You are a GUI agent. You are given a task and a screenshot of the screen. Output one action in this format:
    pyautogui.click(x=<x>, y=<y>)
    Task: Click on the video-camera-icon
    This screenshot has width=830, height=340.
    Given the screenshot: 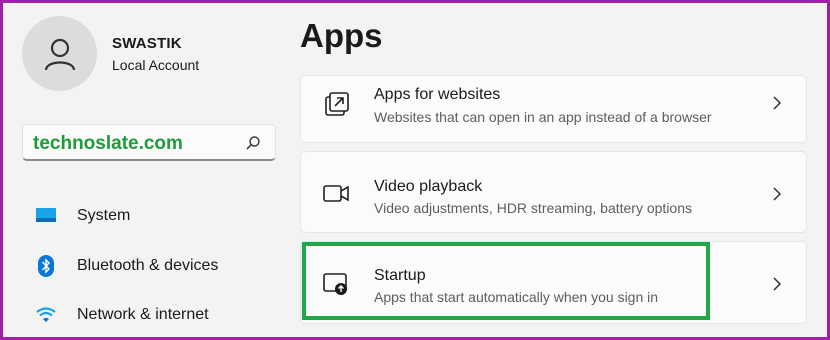 What is the action you would take?
    pyautogui.click(x=336, y=193)
    